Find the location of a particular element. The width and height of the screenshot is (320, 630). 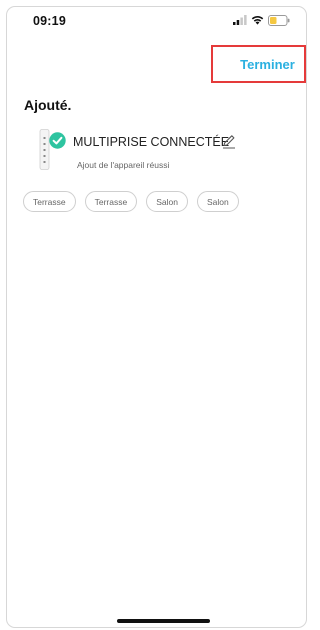

device-name: MULTIPRISE CONNECTÉE is located at coordinates (151, 142).